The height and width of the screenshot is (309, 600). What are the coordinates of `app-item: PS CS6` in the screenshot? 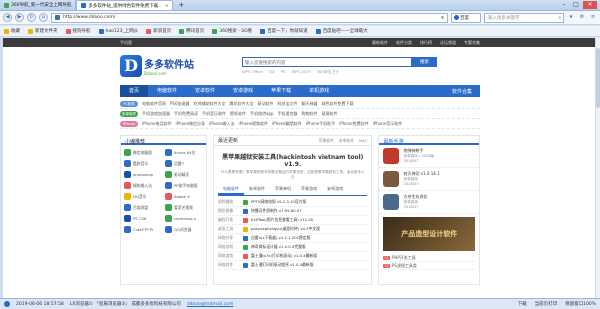 It's located at (143, 218).